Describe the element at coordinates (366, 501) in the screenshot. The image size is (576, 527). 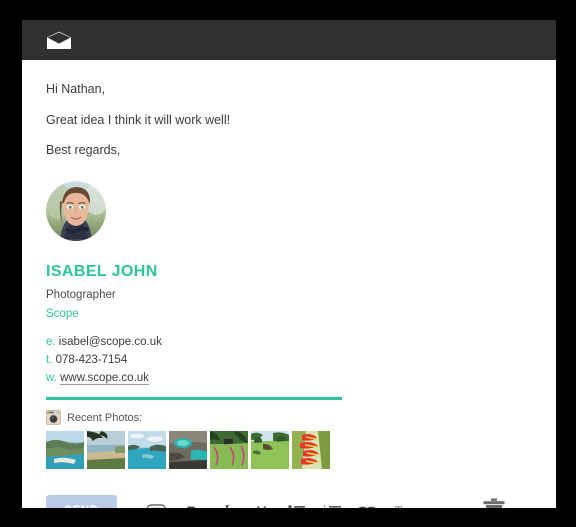
I see `link-icon` at that location.